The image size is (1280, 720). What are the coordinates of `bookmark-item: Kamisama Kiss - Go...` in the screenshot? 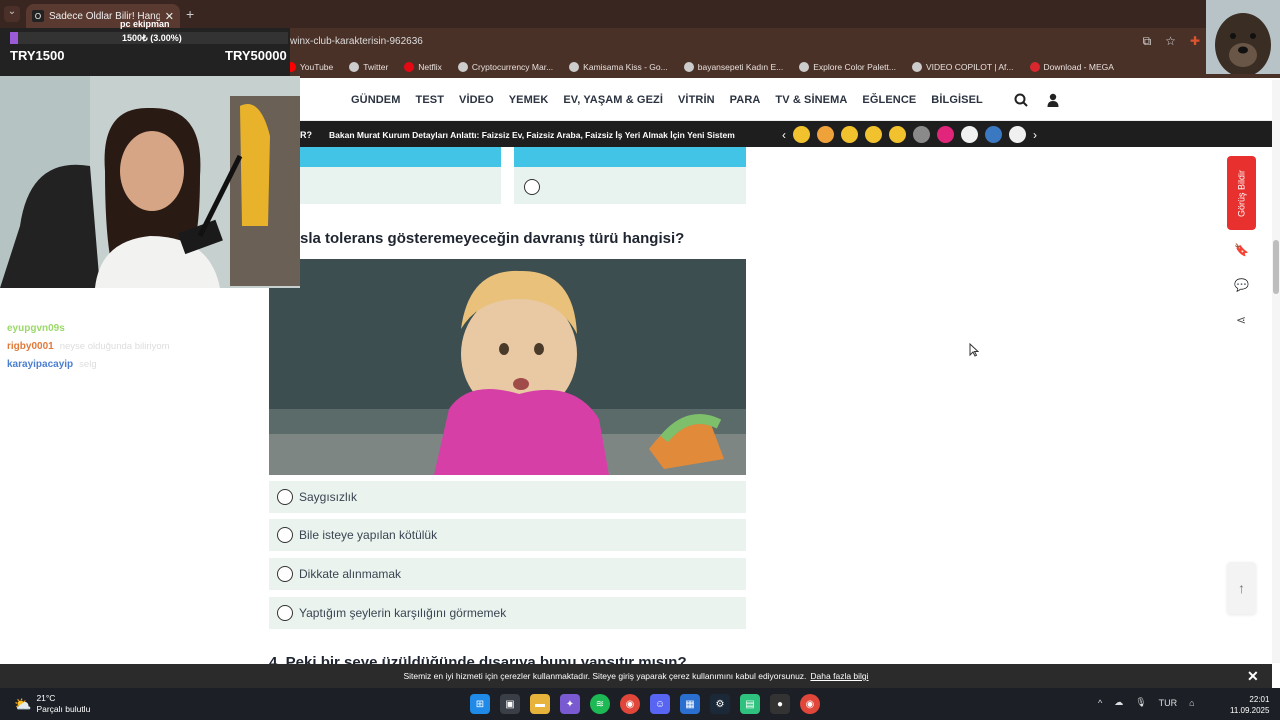 It's located at (618, 67).